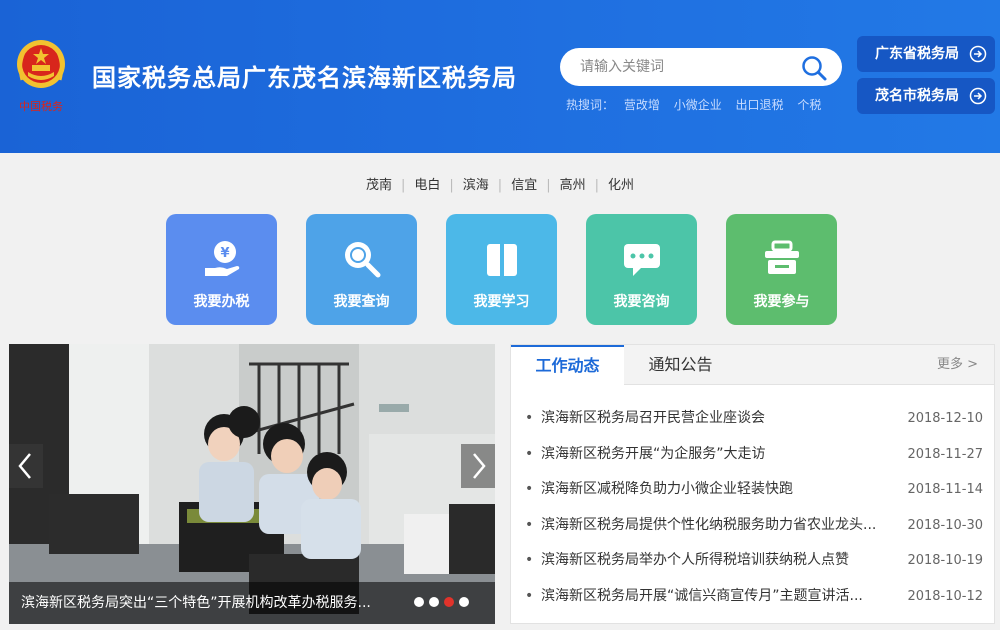 This screenshot has width=1000, height=630. I want to click on tile-consult: 我要咨询, so click(641, 269).